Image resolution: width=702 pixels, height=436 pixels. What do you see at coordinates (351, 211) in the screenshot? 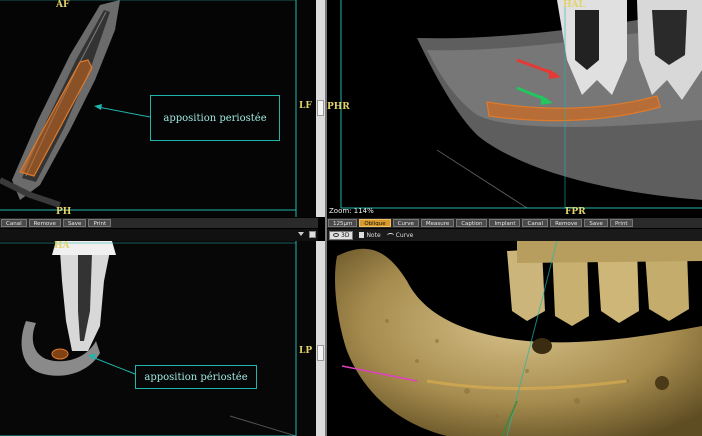
I see `zoom-readout: Zoom: 114%` at bounding box center [351, 211].